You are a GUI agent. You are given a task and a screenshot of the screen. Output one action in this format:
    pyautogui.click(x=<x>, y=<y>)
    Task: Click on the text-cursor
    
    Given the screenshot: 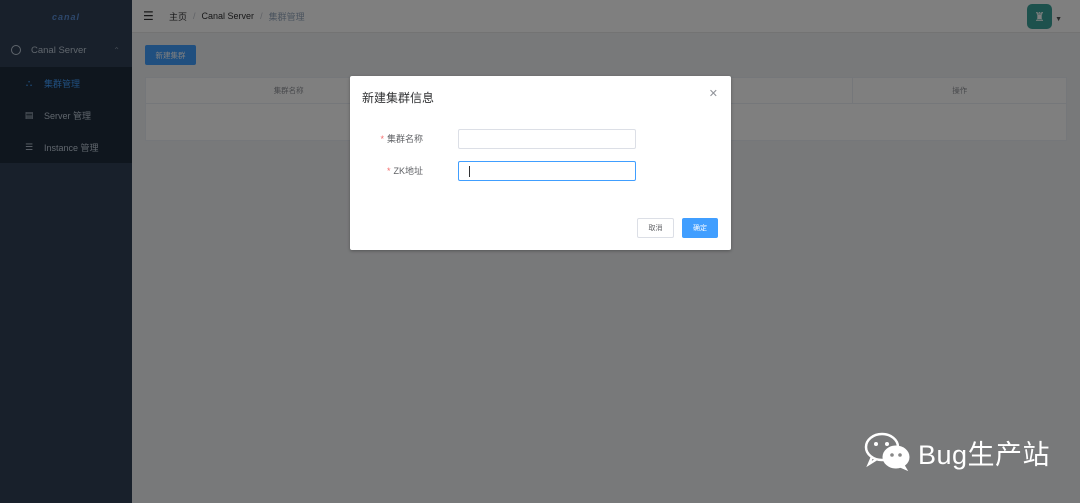 What is the action you would take?
    pyautogui.click(x=469, y=171)
    